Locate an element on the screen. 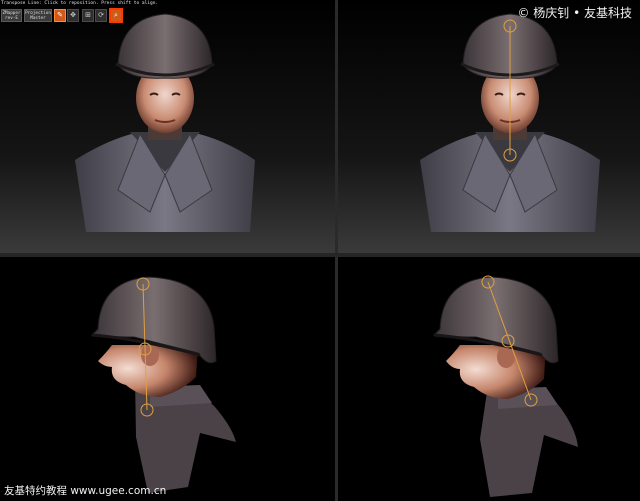  author-watermark: © 杨庆钊 • 友基科技 is located at coordinates (574, 13).